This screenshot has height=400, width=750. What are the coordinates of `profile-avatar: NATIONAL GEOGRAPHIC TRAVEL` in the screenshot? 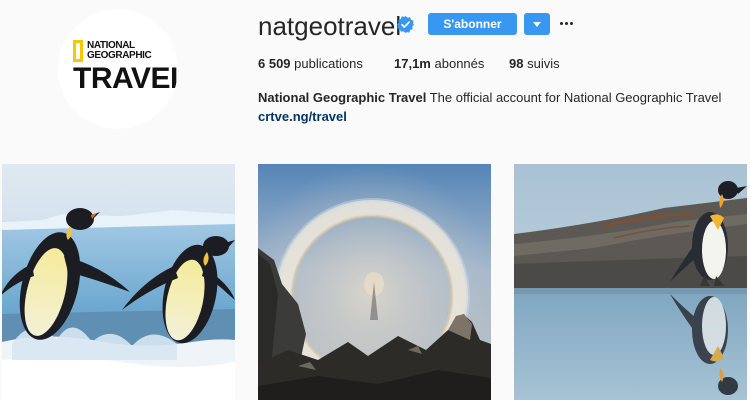 It's located at (118, 69).